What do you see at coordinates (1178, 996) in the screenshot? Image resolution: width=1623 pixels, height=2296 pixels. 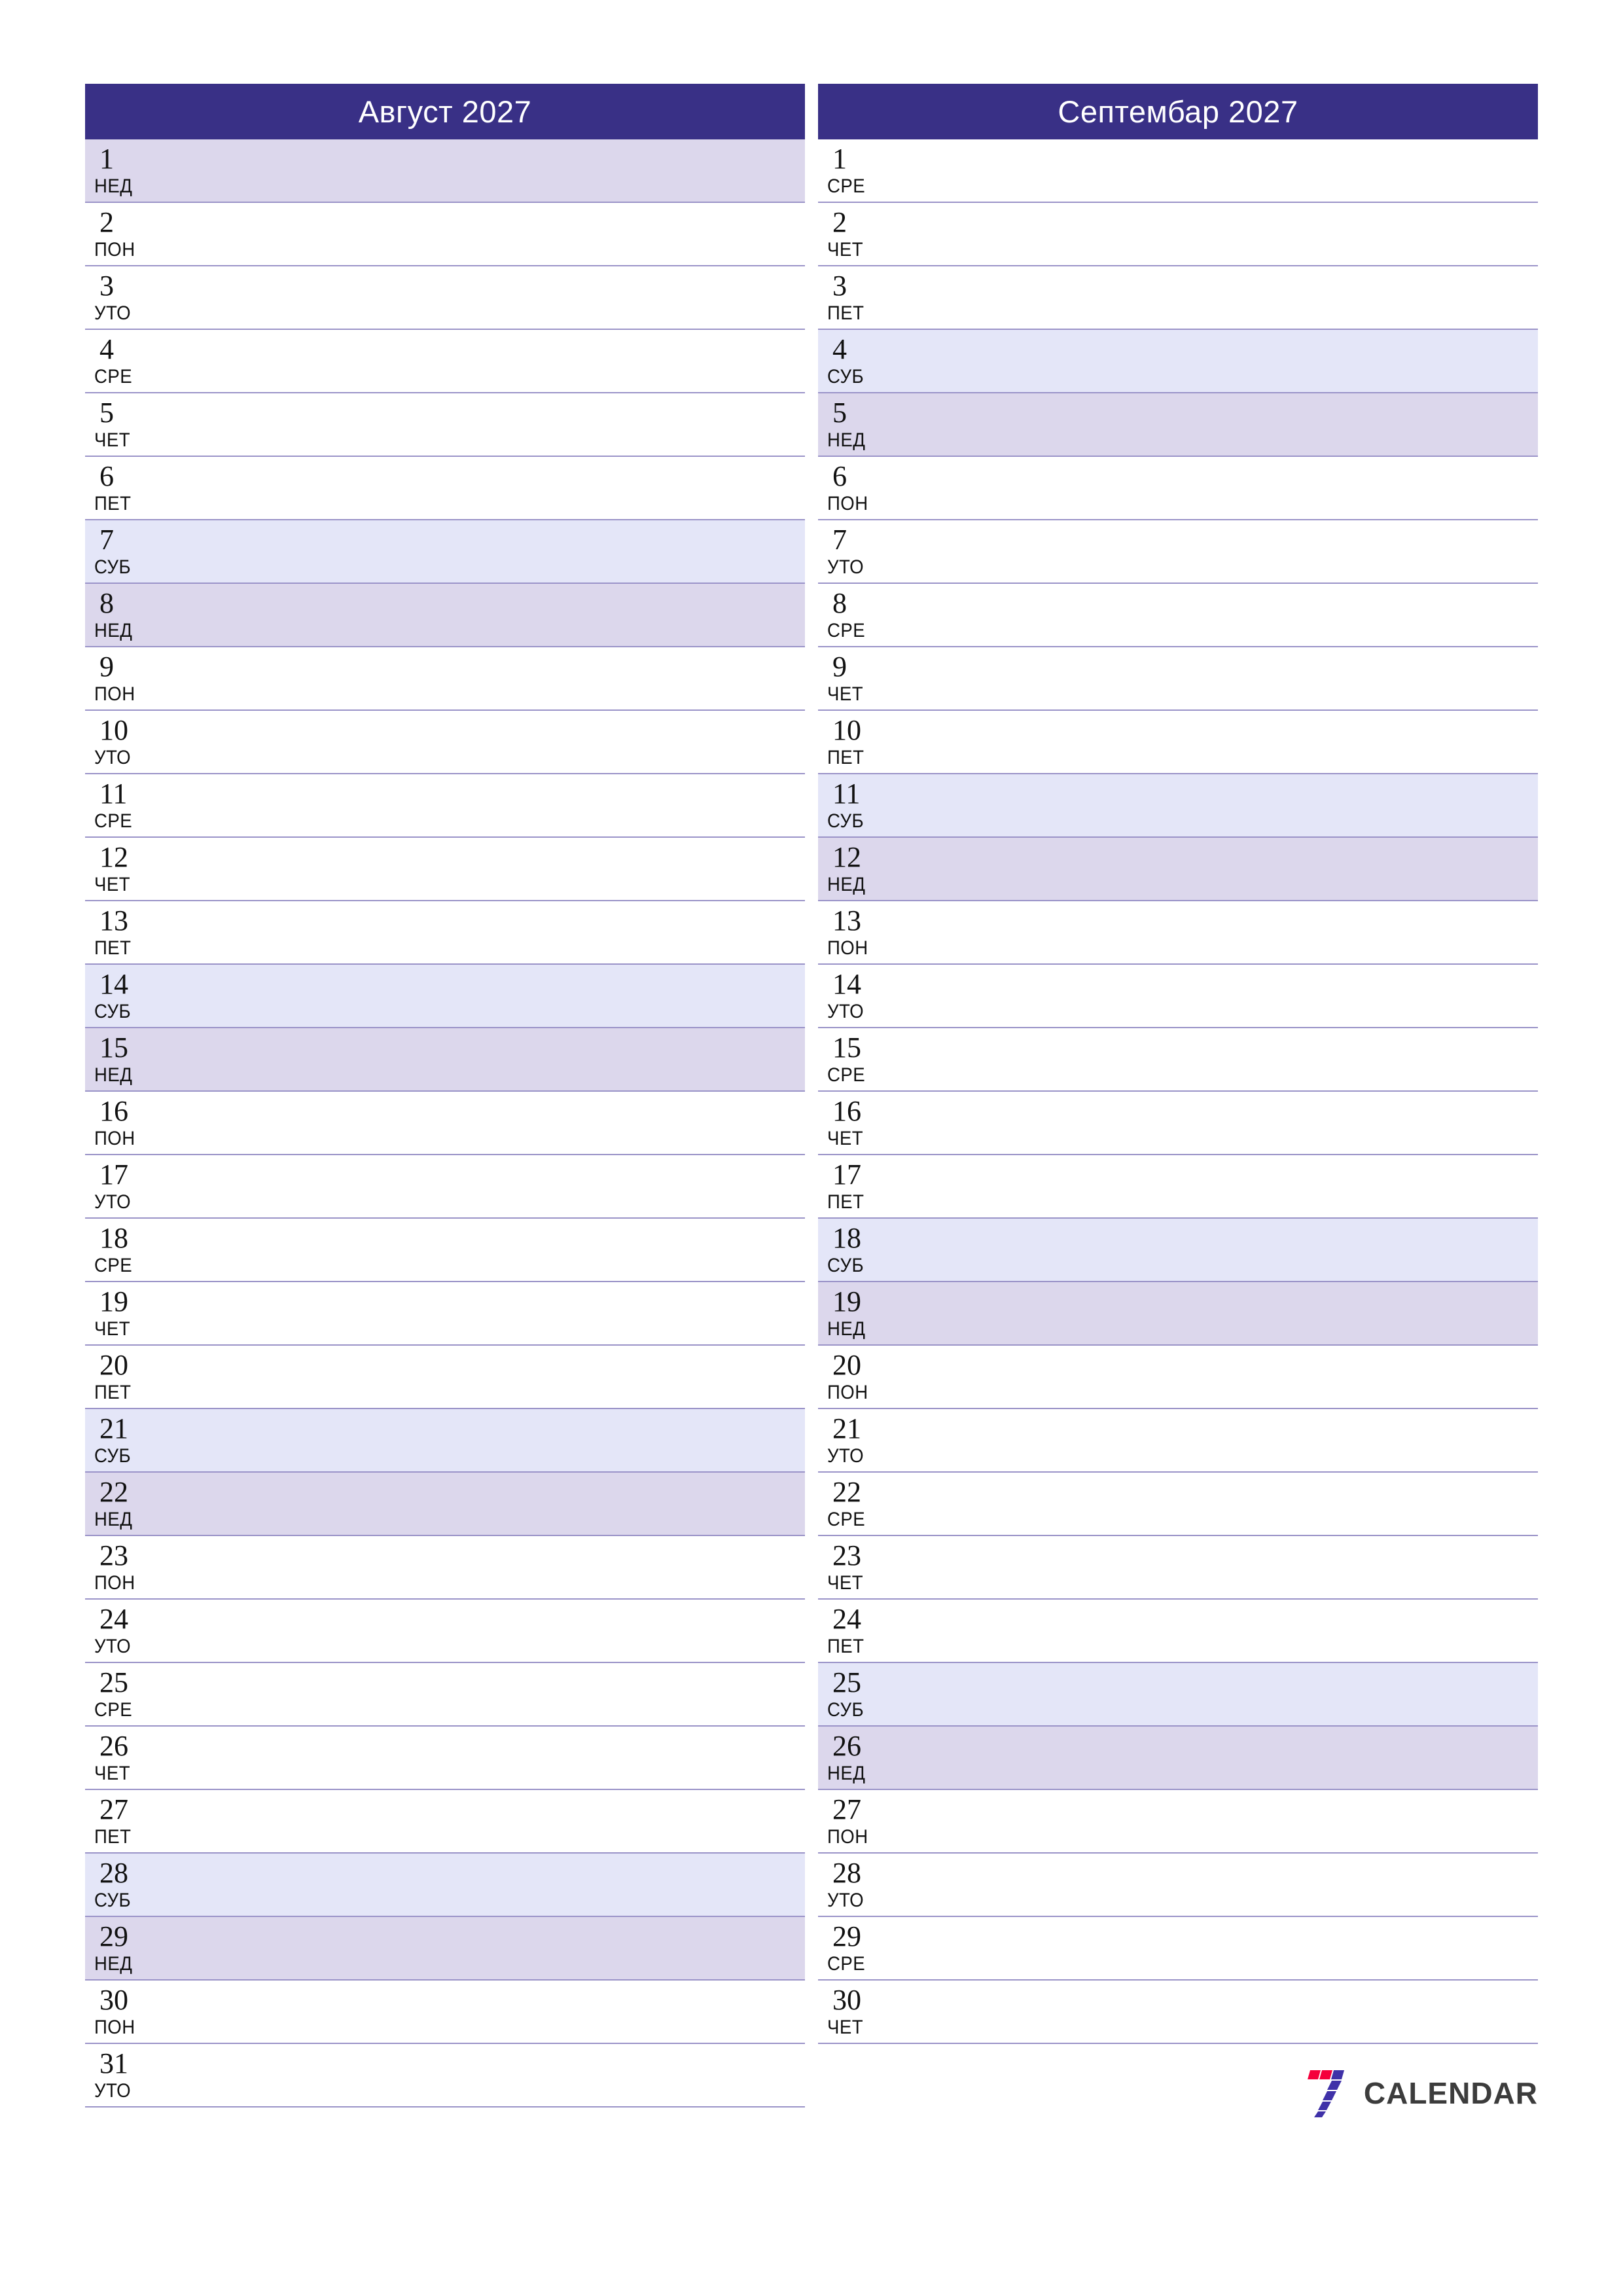 I see `day-row: 14 УТО` at bounding box center [1178, 996].